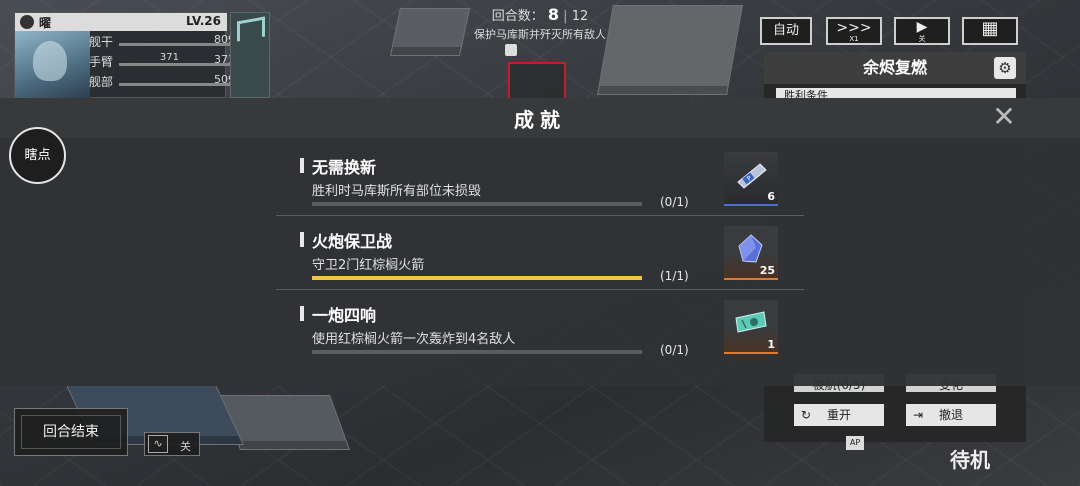 This screenshot has height=486, width=1080. What do you see at coordinates (101, 82) in the screenshot?
I see `stat-label: 舰部` at bounding box center [101, 82].